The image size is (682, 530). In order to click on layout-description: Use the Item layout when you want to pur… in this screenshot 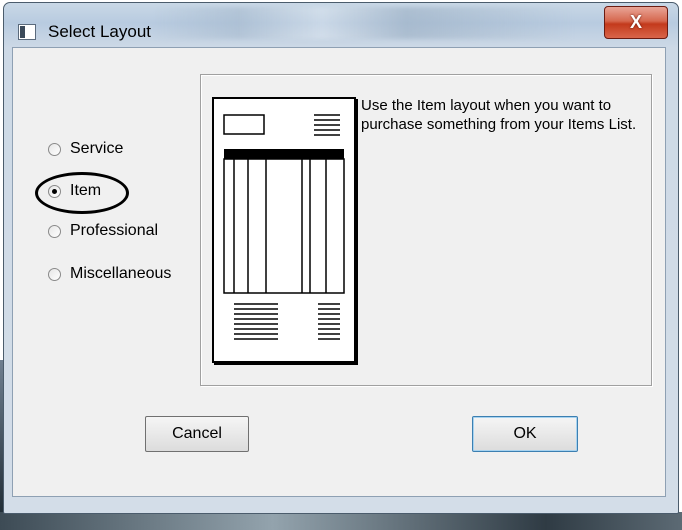, I will do `click(499, 115)`.